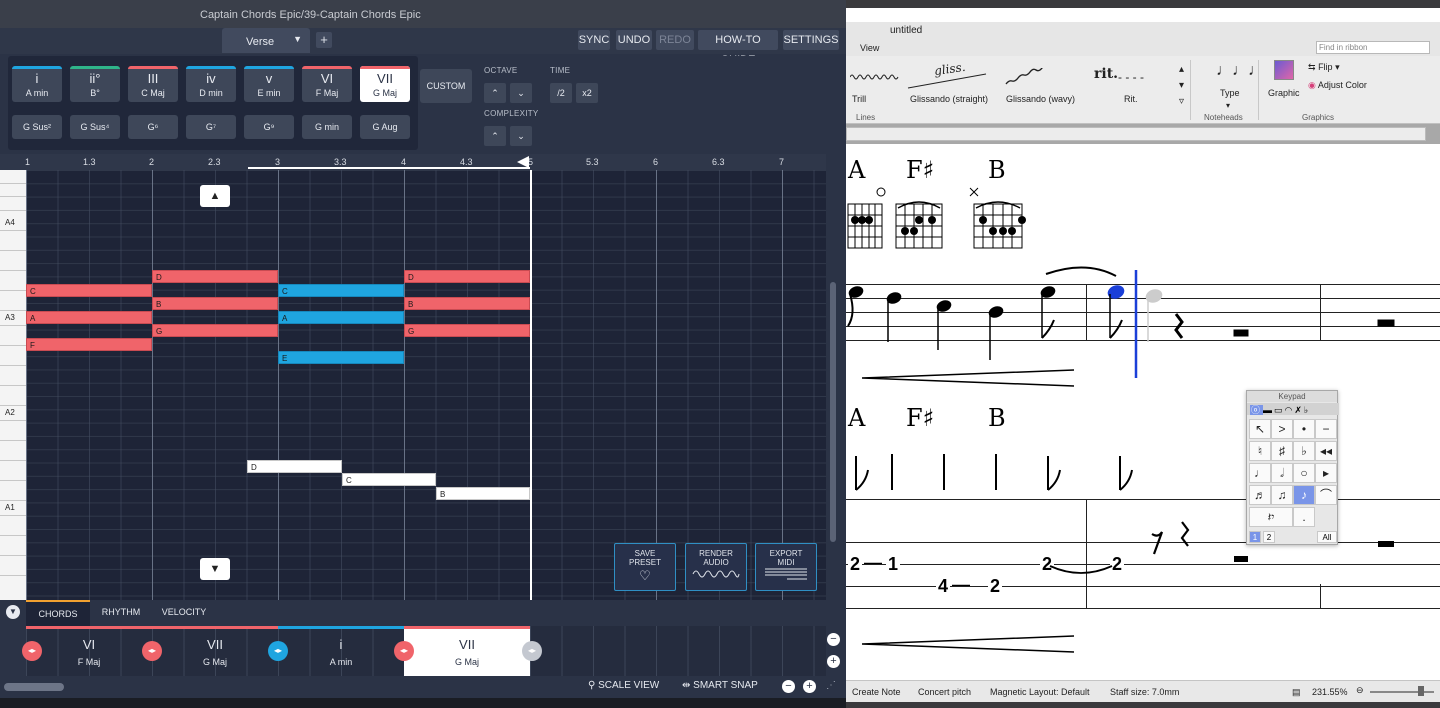  I want to click on chord-button-VII: VII G Maj, so click(385, 84).